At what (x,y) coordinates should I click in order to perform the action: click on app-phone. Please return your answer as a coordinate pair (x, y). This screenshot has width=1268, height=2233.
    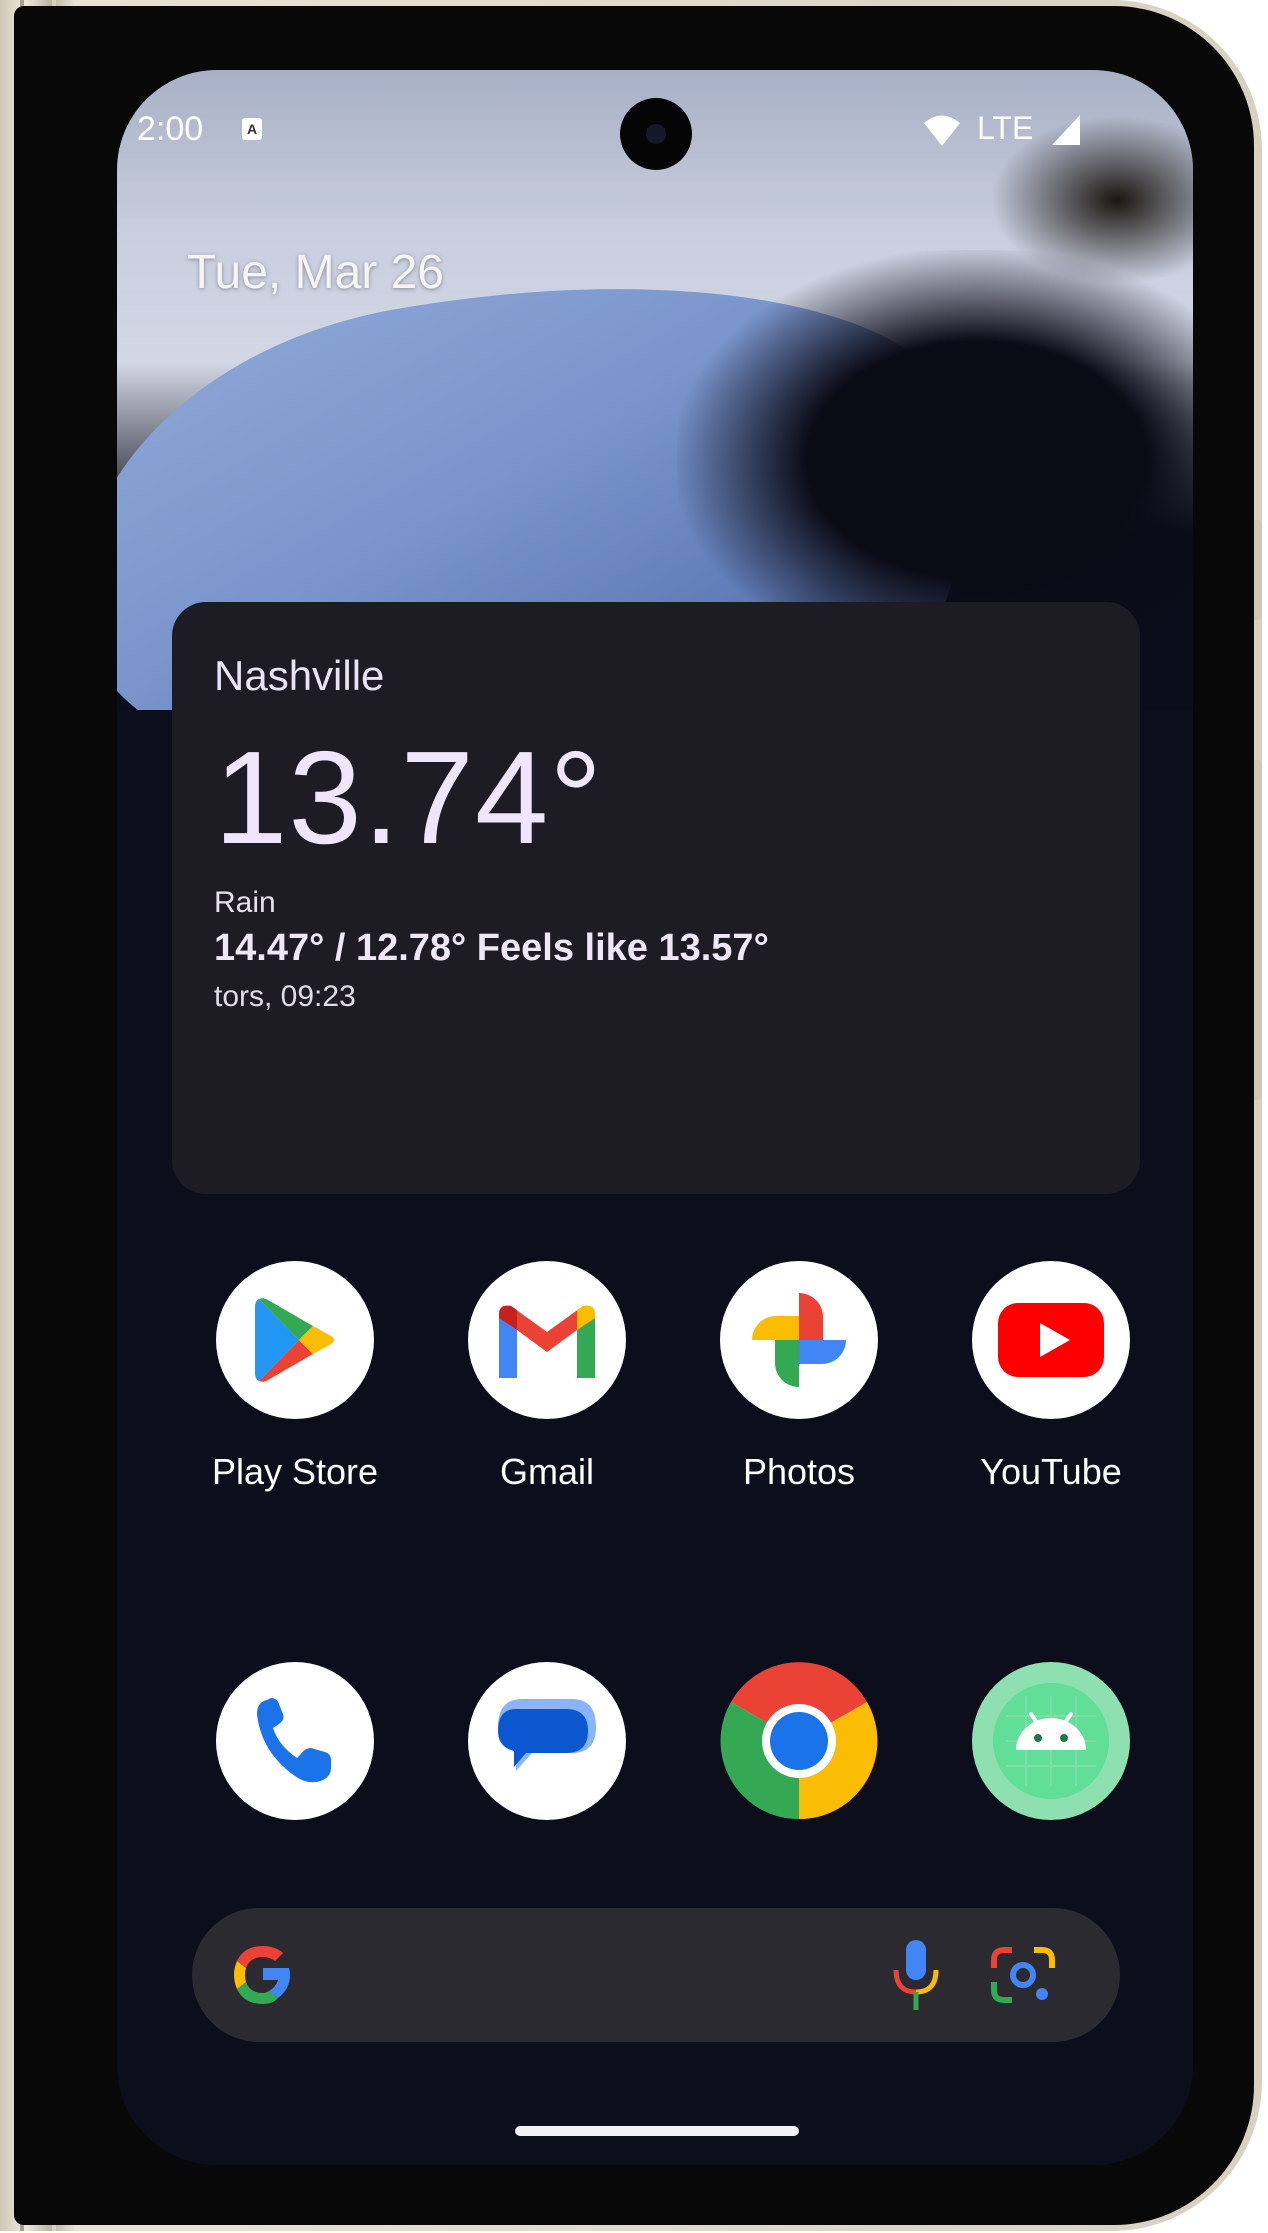
    Looking at the image, I should click on (295, 1741).